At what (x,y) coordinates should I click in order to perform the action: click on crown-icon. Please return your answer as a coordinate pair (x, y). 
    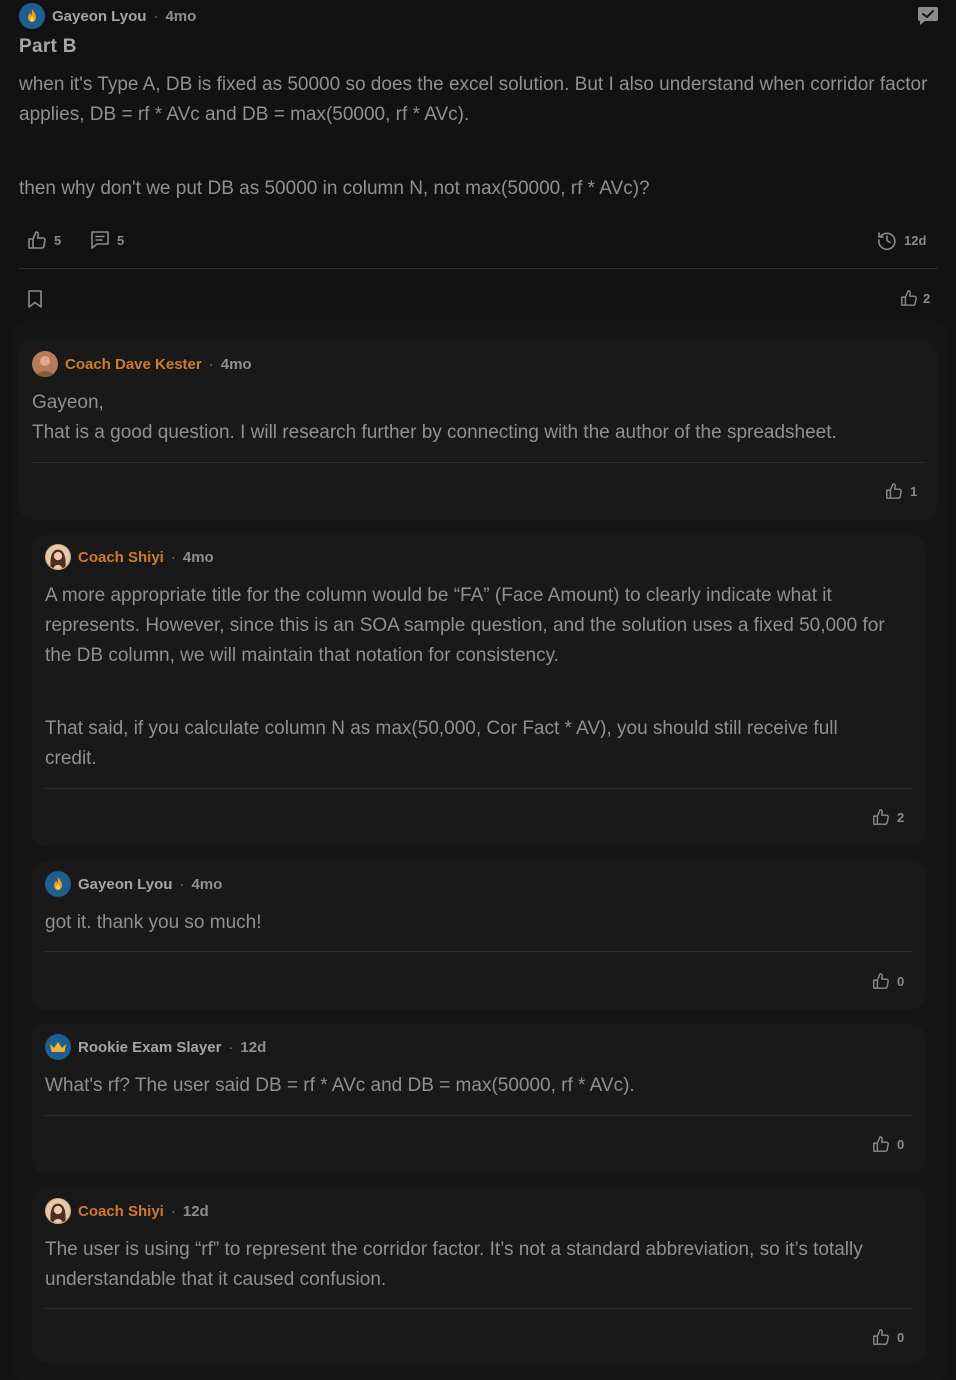
    Looking at the image, I should click on (58, 1047).